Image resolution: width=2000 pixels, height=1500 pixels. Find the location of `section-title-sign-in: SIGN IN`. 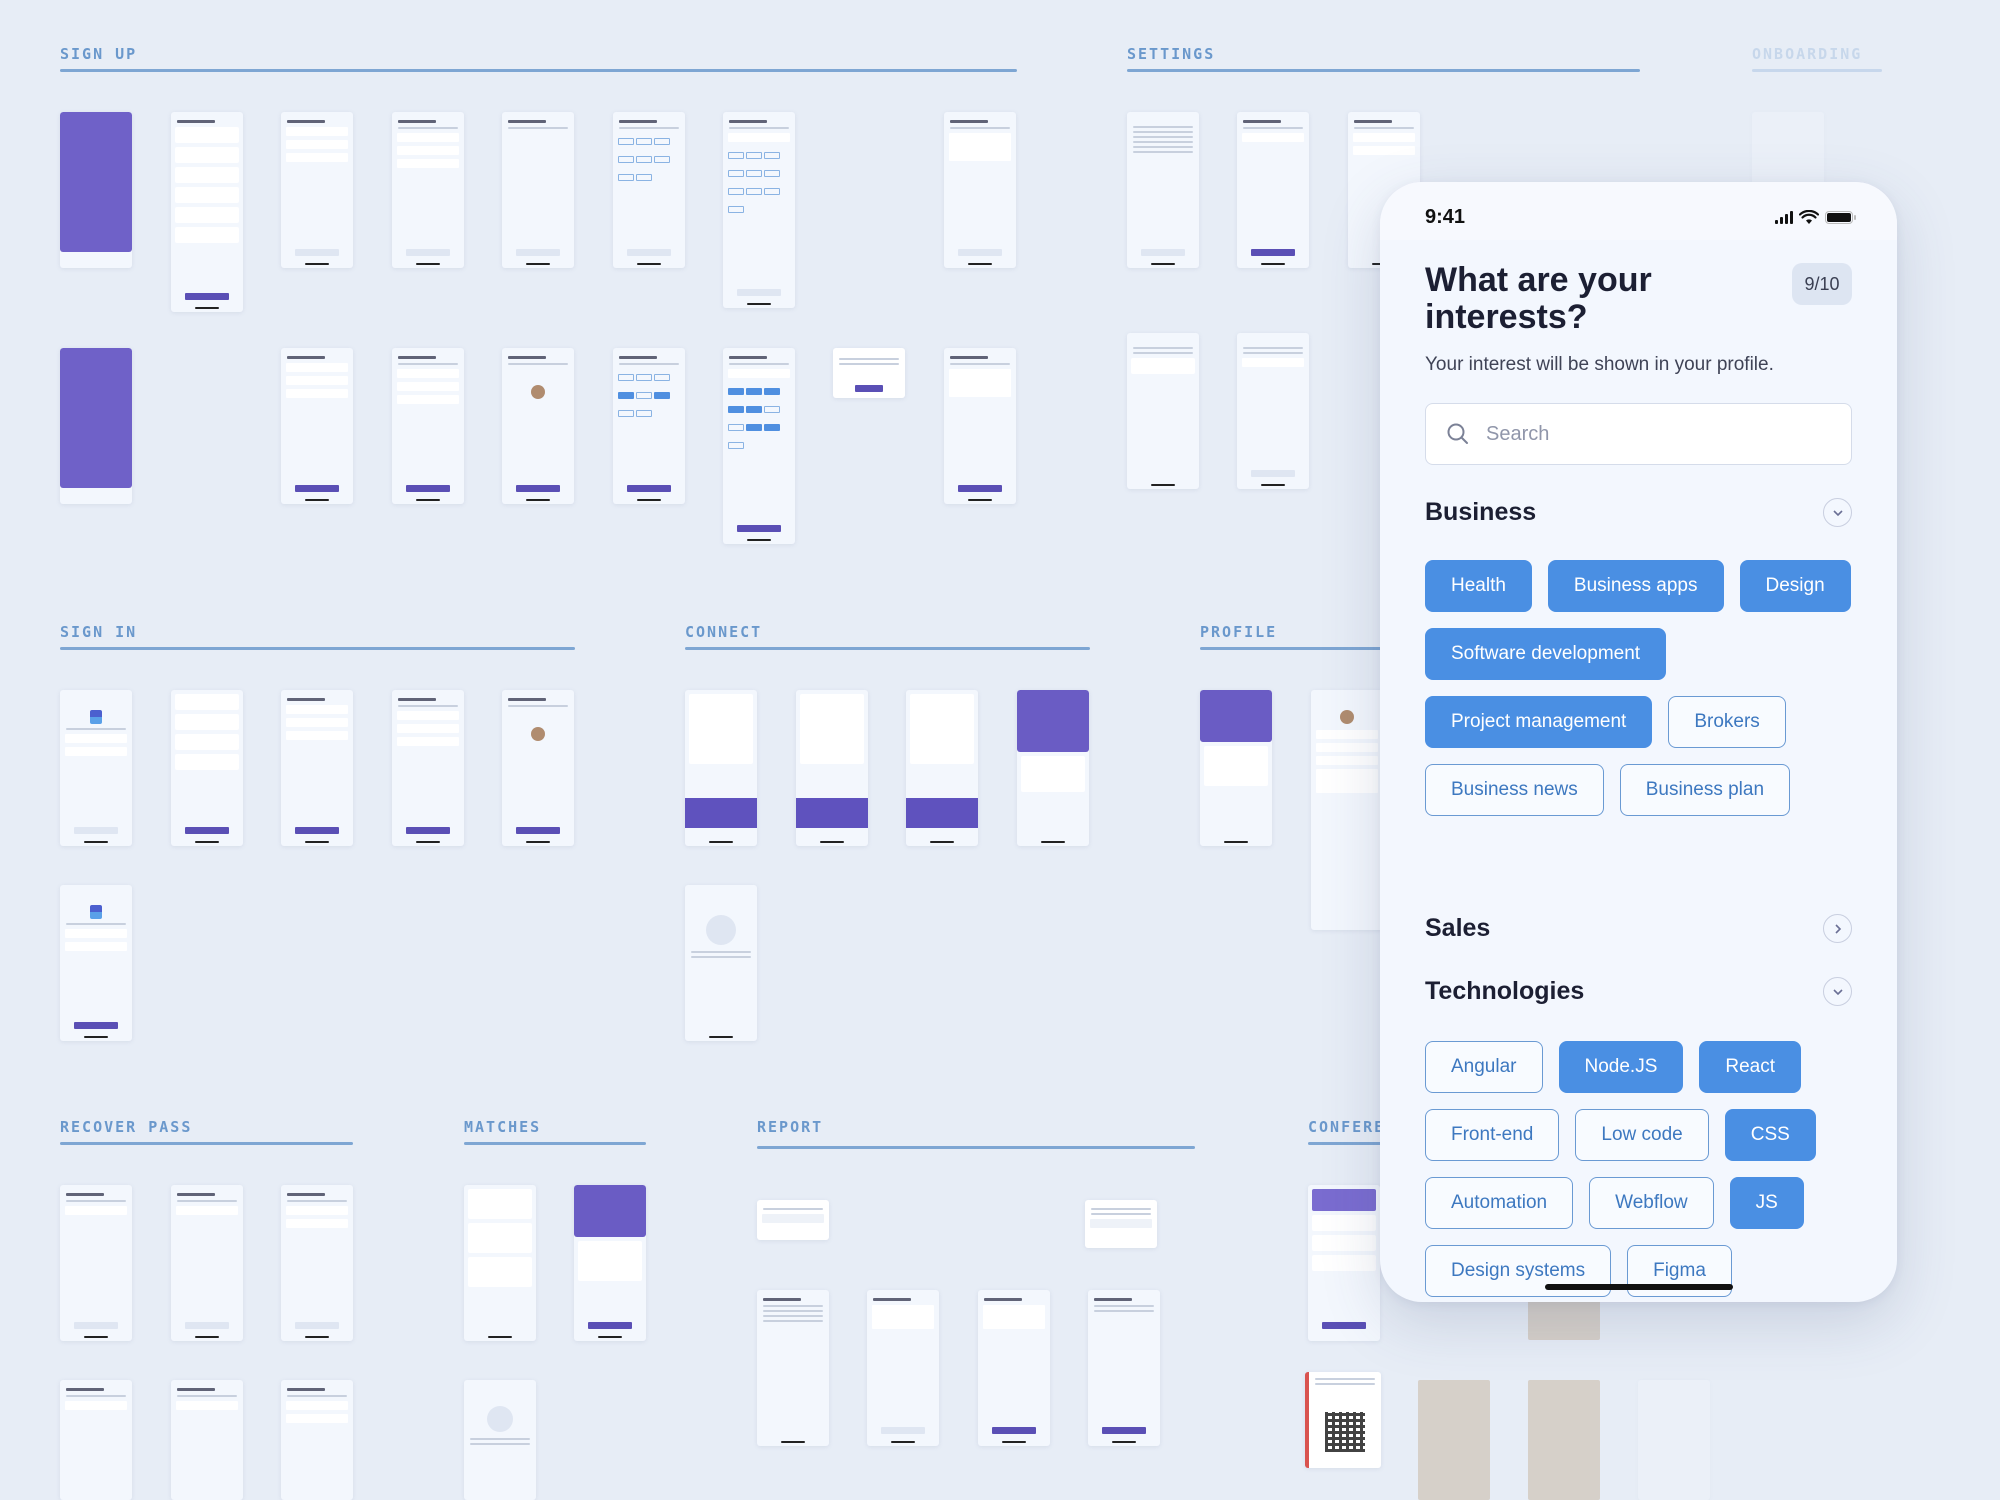

section-title-sign-in: SIGN IN is located at coordinates (99, 632).